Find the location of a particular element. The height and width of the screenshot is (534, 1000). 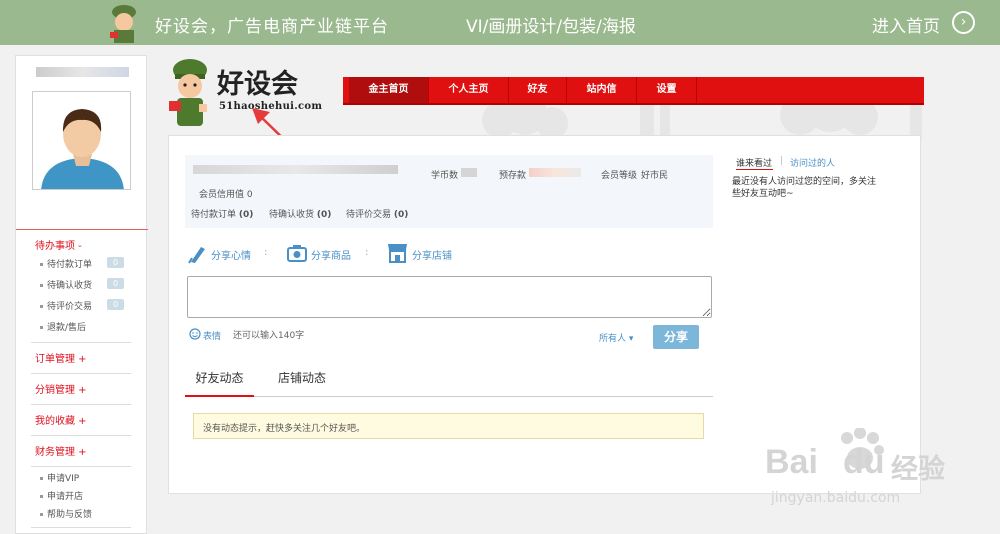

todo-item-pending-receipt: 待确认收货 is located at coordinates (66, 284).